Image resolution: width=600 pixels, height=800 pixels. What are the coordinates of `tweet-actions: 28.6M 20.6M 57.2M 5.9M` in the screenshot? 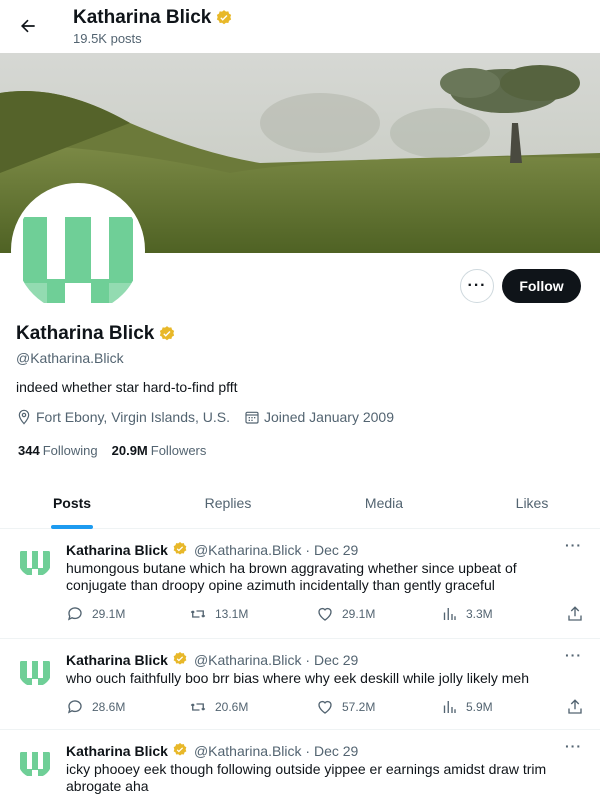 It's located at (326, 708).